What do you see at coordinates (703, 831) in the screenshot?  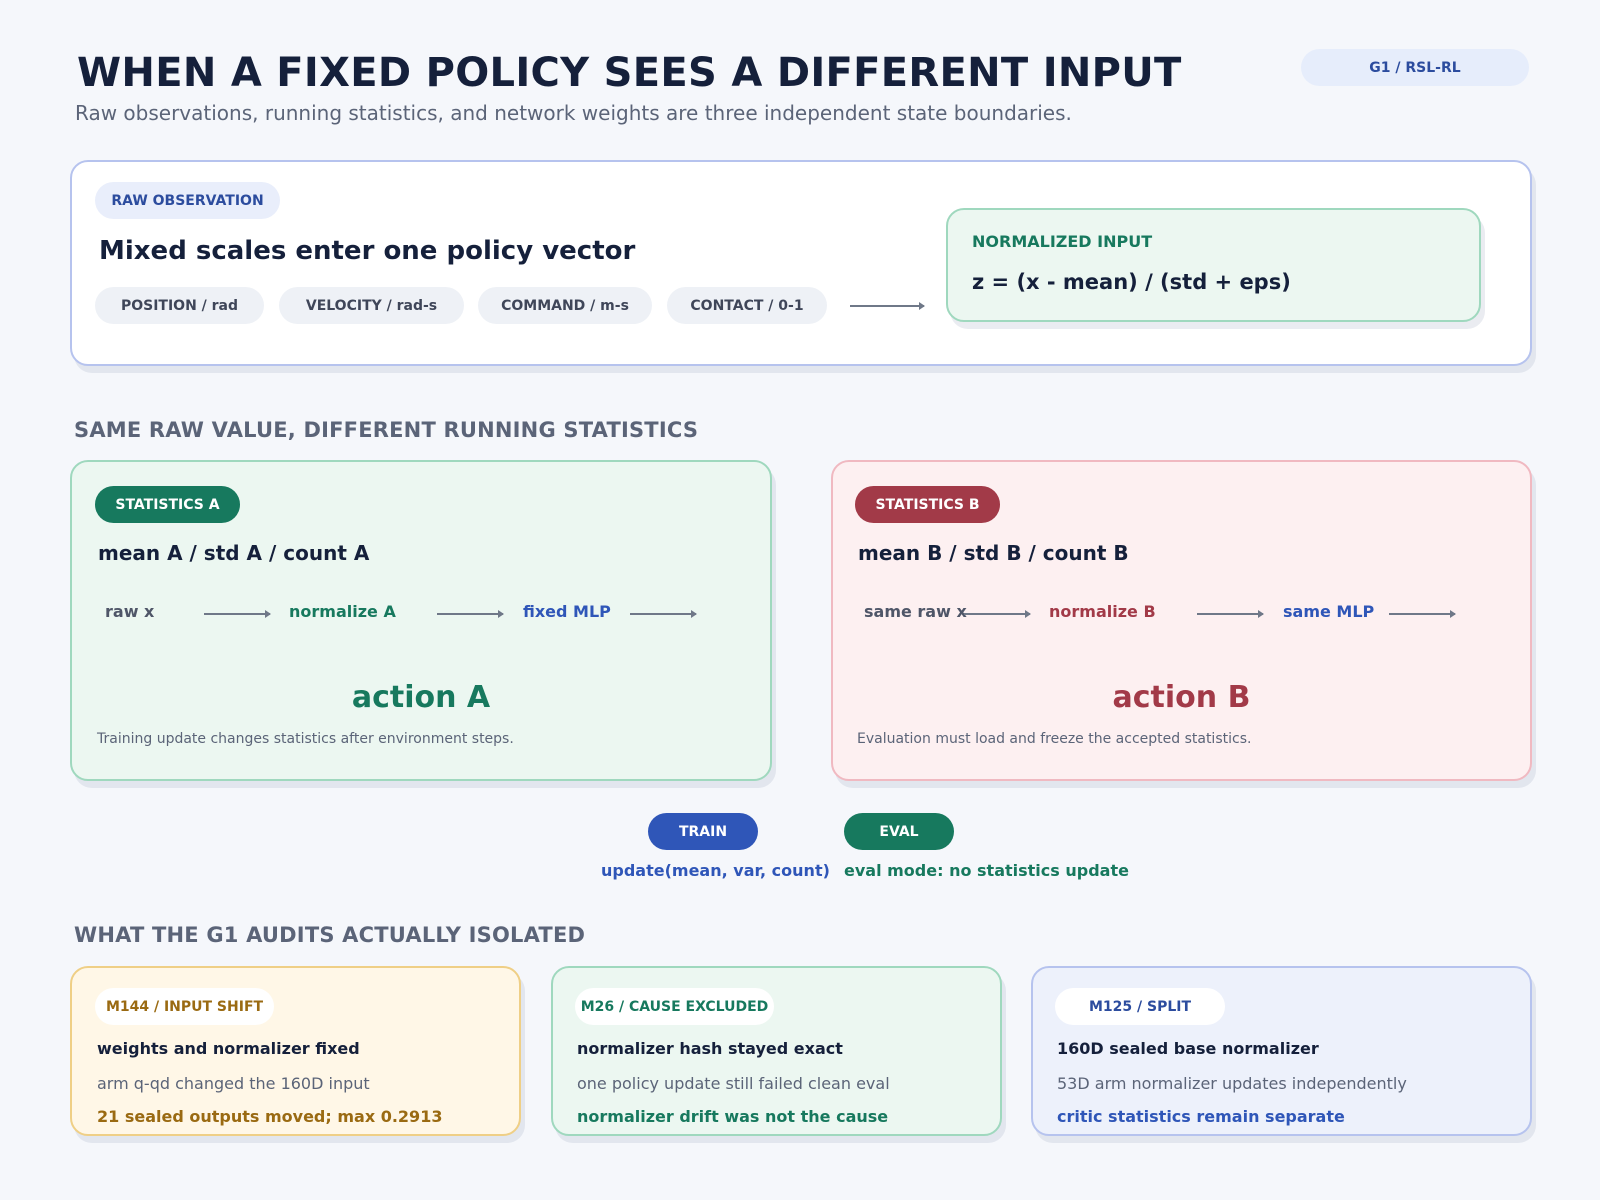 I see `train-mode-badge: TRAIN` at bounding box center [703, 831].